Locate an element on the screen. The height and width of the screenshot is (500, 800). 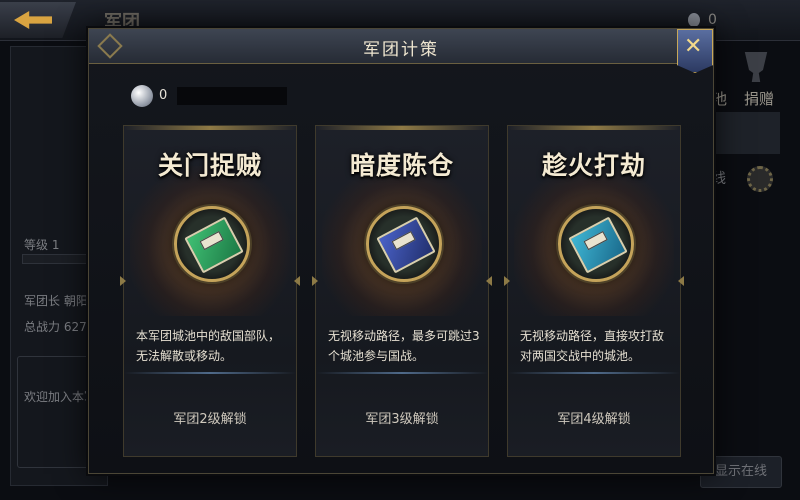
strategy-card: 暗度陈仓 无视移动路径，最多可跳过3个城池参与国战。 军团3级解锁 is located at coordinates (402, 291).